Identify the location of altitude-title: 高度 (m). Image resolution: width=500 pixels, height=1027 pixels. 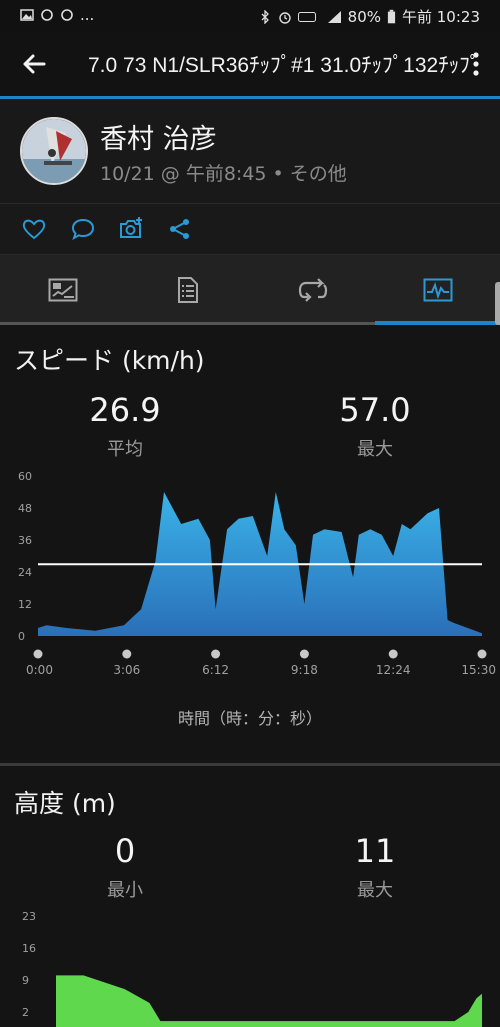
(65, 803).